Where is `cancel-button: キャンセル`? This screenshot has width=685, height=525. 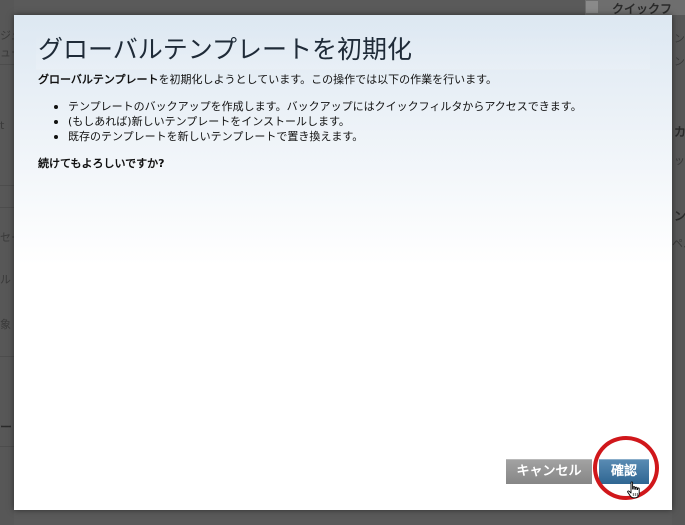 cancel-button: キャンセル is located at coordinates (549, 471).